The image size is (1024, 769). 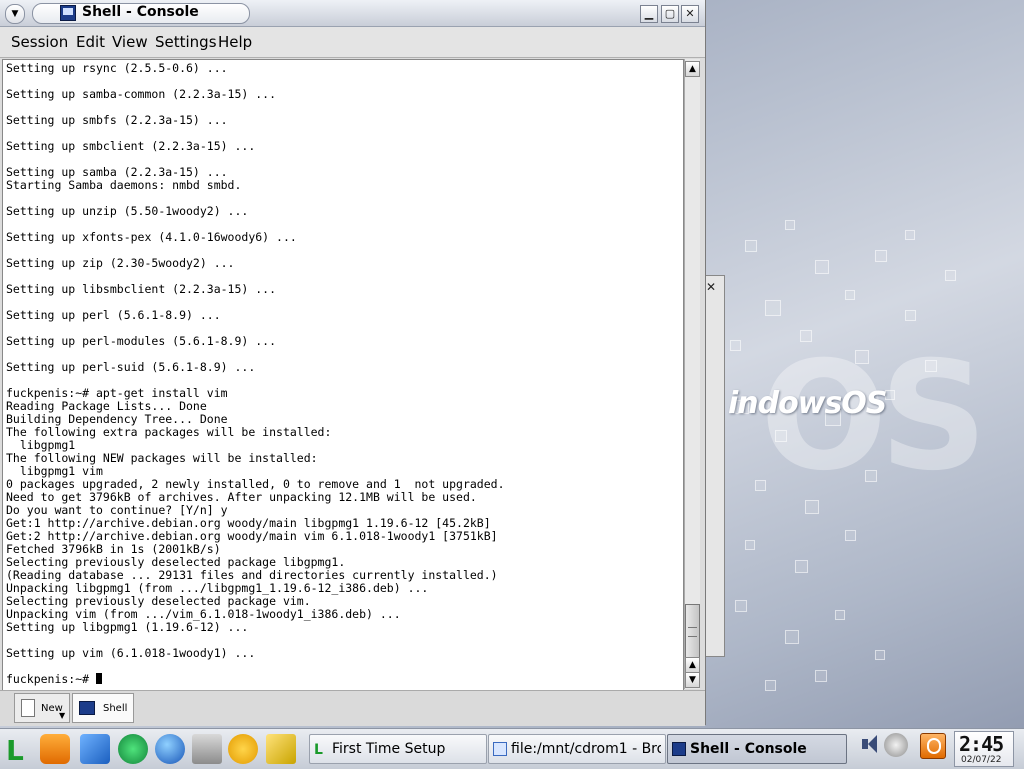 What do you see at coordinates (133, 749) in the screenshot?
I see `runner-icon` at bounding box center [133, 749].